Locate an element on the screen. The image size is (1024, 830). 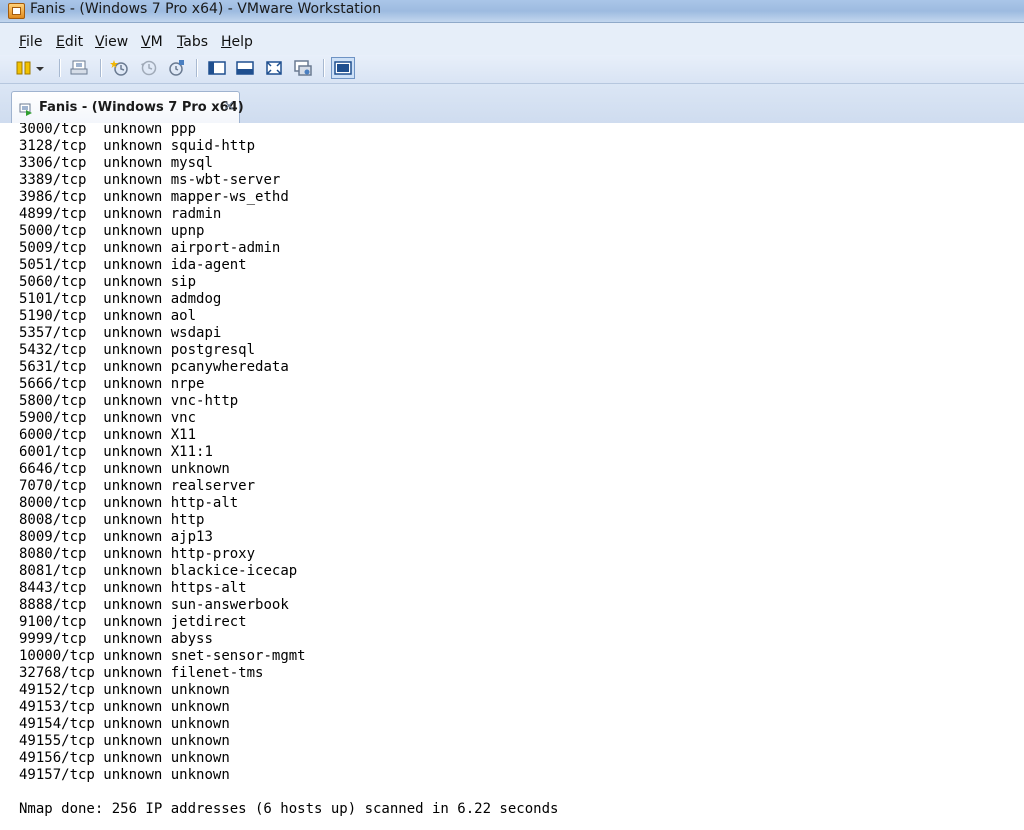
service-column: mysql is located at coordinates (191, 163).